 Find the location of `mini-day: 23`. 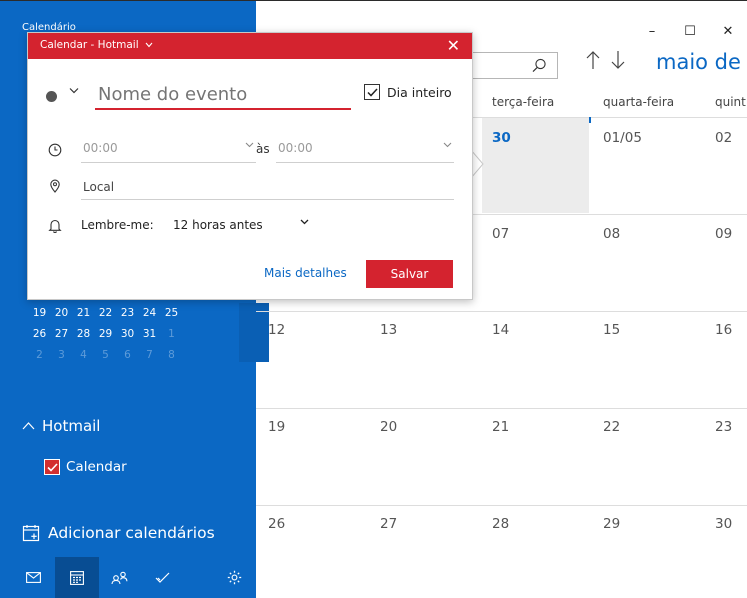

mini-day: 23 is located at coordinates (127, 313).